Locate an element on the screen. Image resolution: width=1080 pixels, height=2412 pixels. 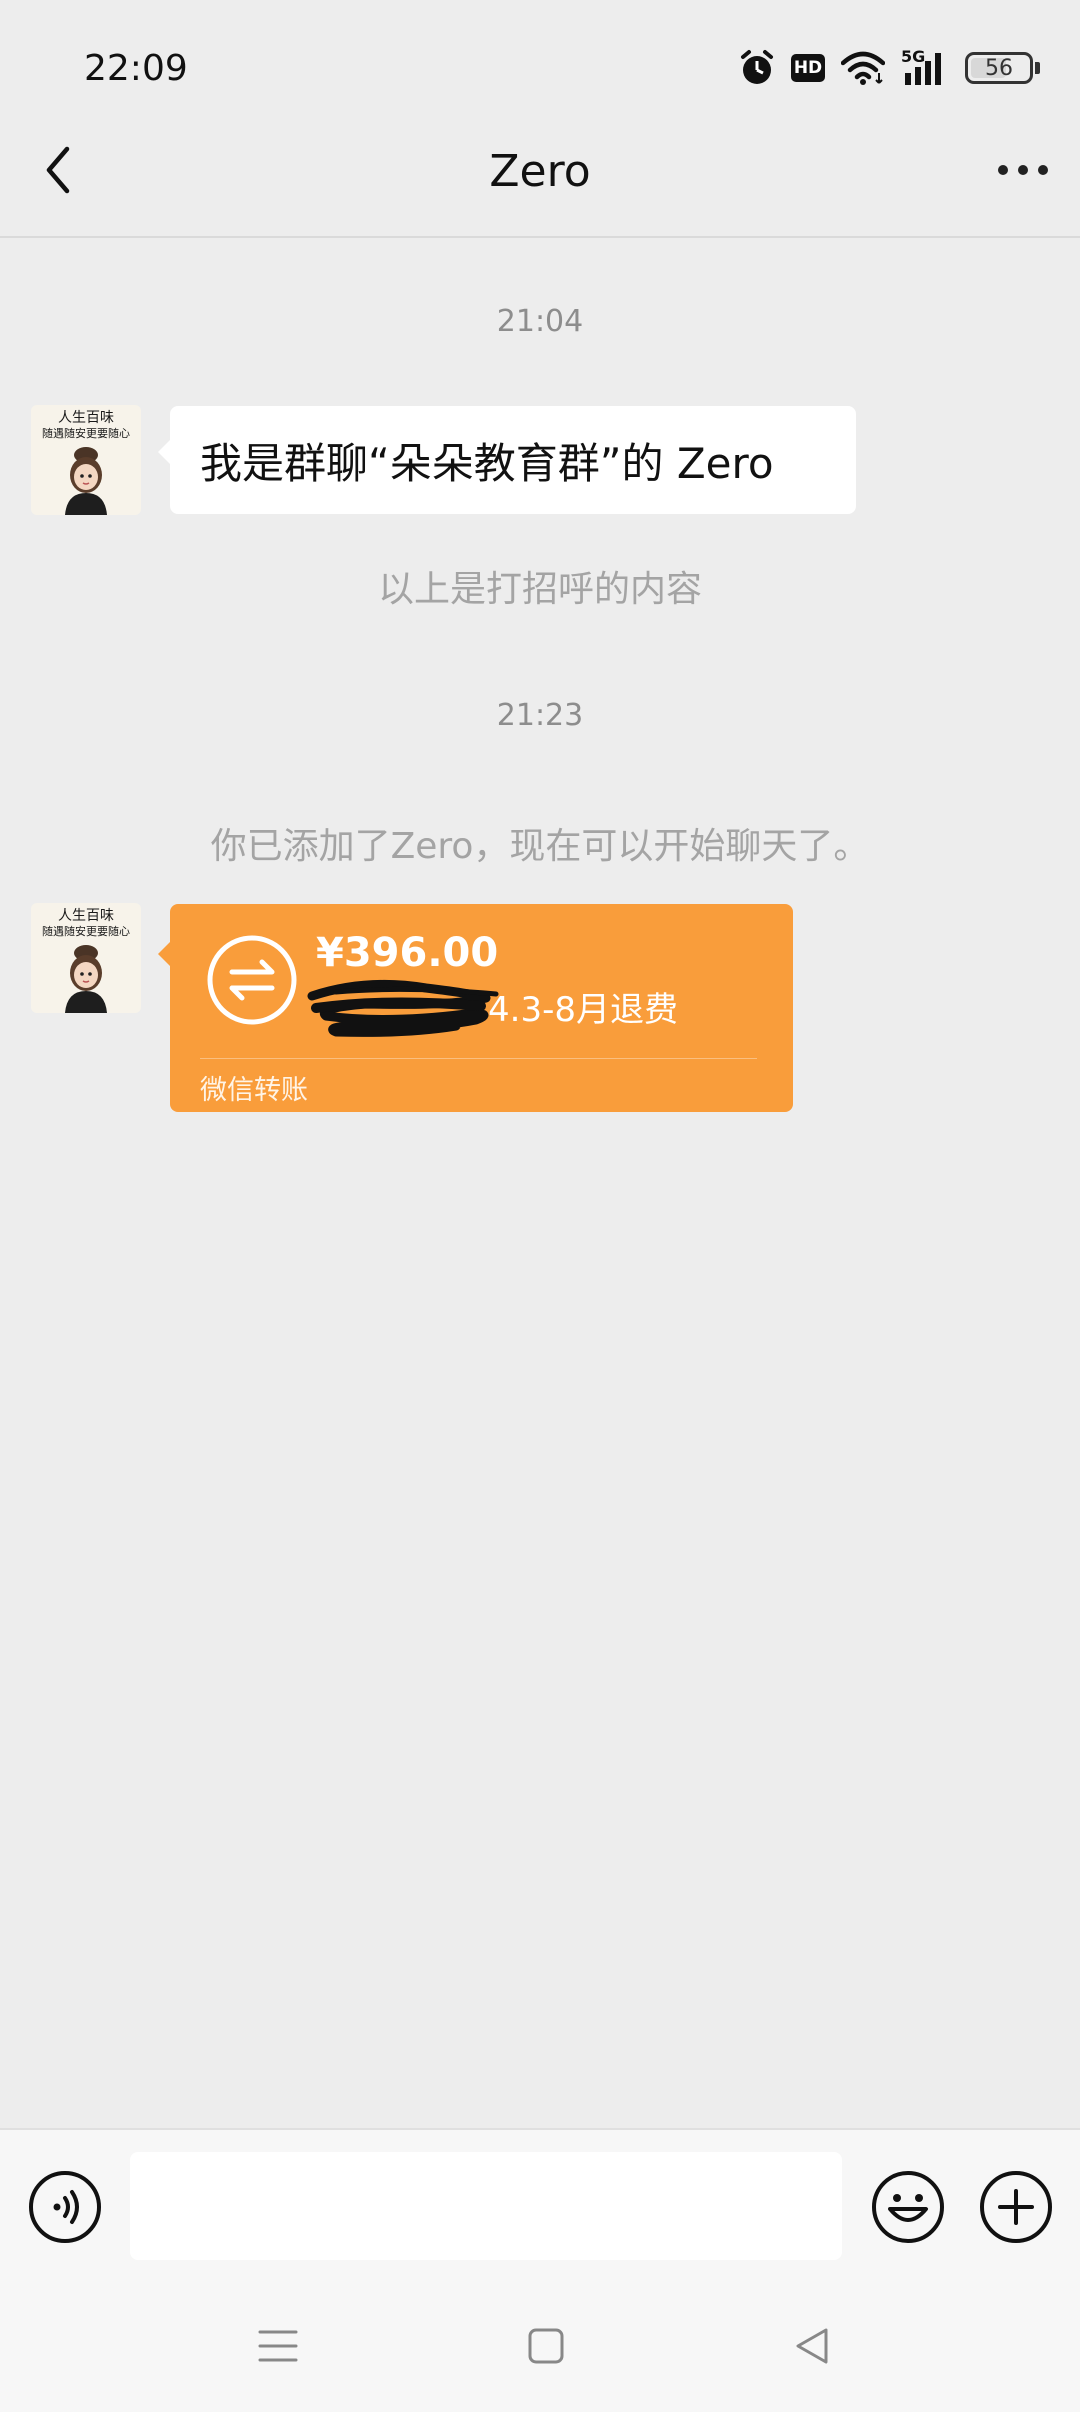
system-navigation-bar is located at coordinates (540, 2347).